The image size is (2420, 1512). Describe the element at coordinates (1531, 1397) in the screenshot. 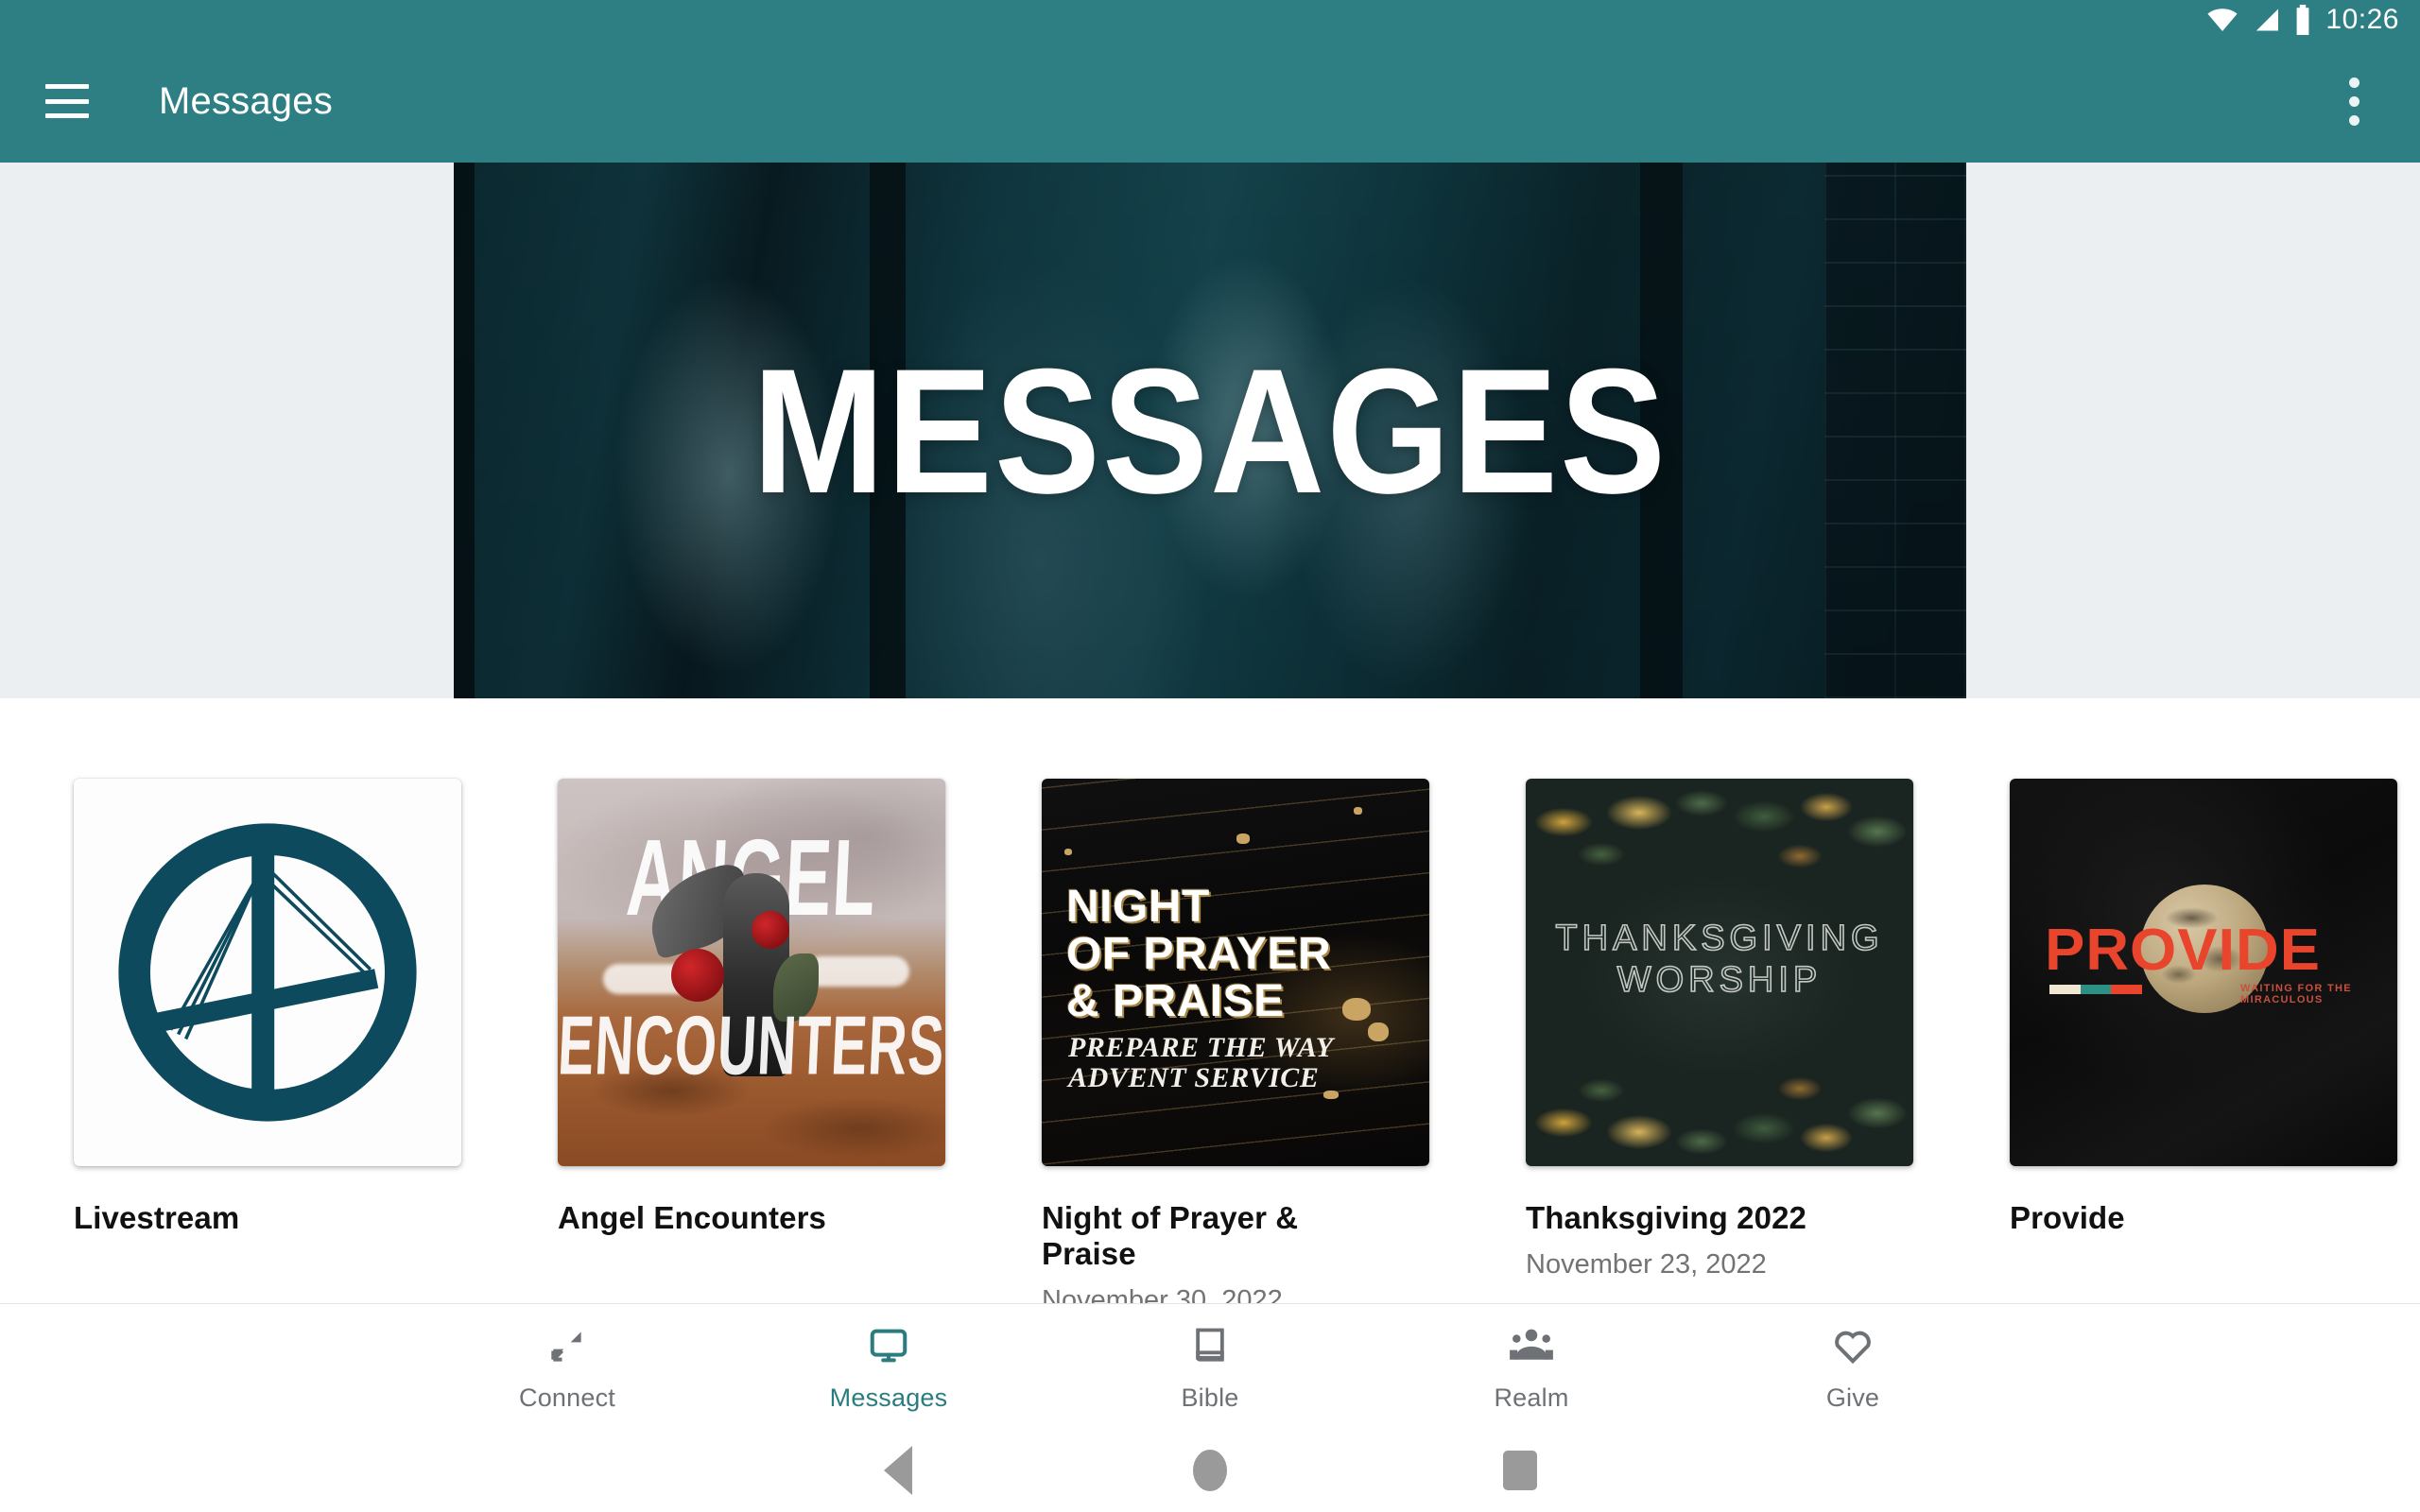

I see `bottom-nav-label: Realm` at that location.